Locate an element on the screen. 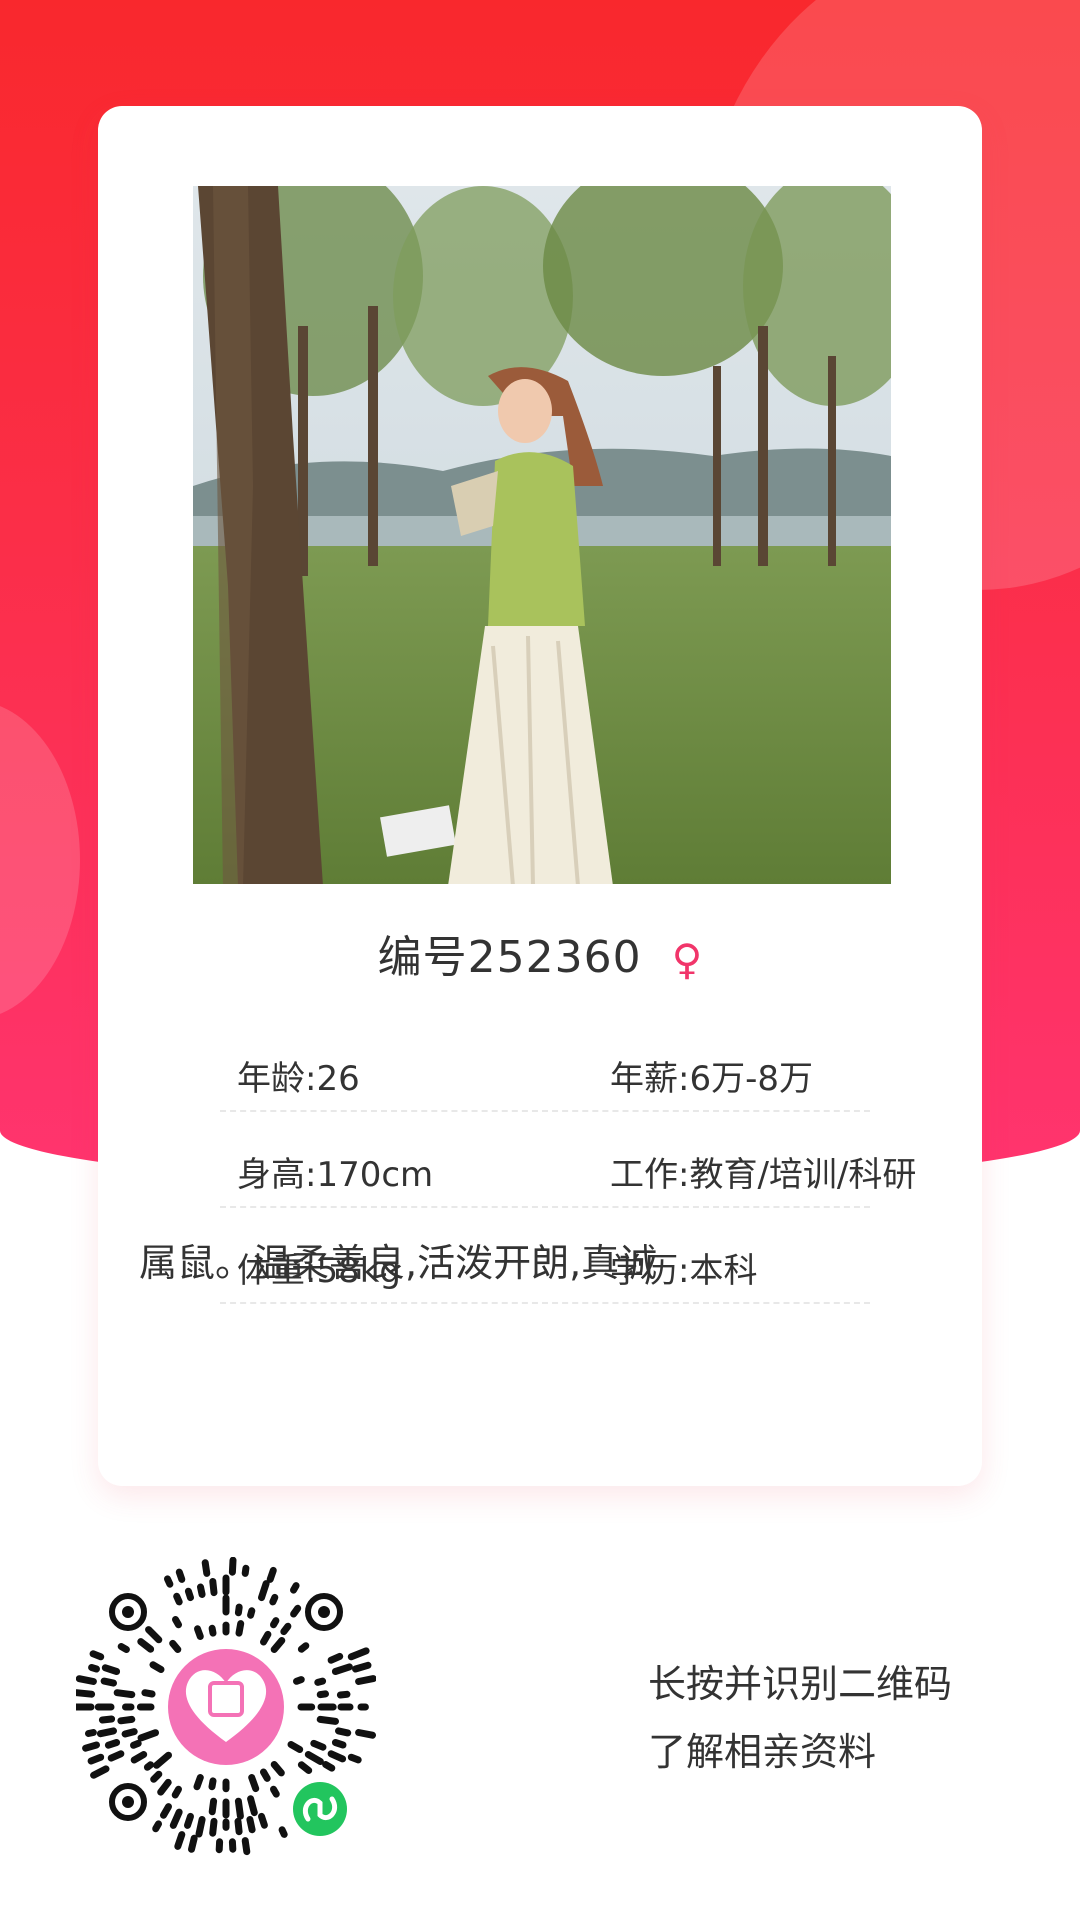 This screenshot has width=1080, height=1921. info-row: 年龄:26 年薪:6万-8万 is located at coordinates (545, 1064).